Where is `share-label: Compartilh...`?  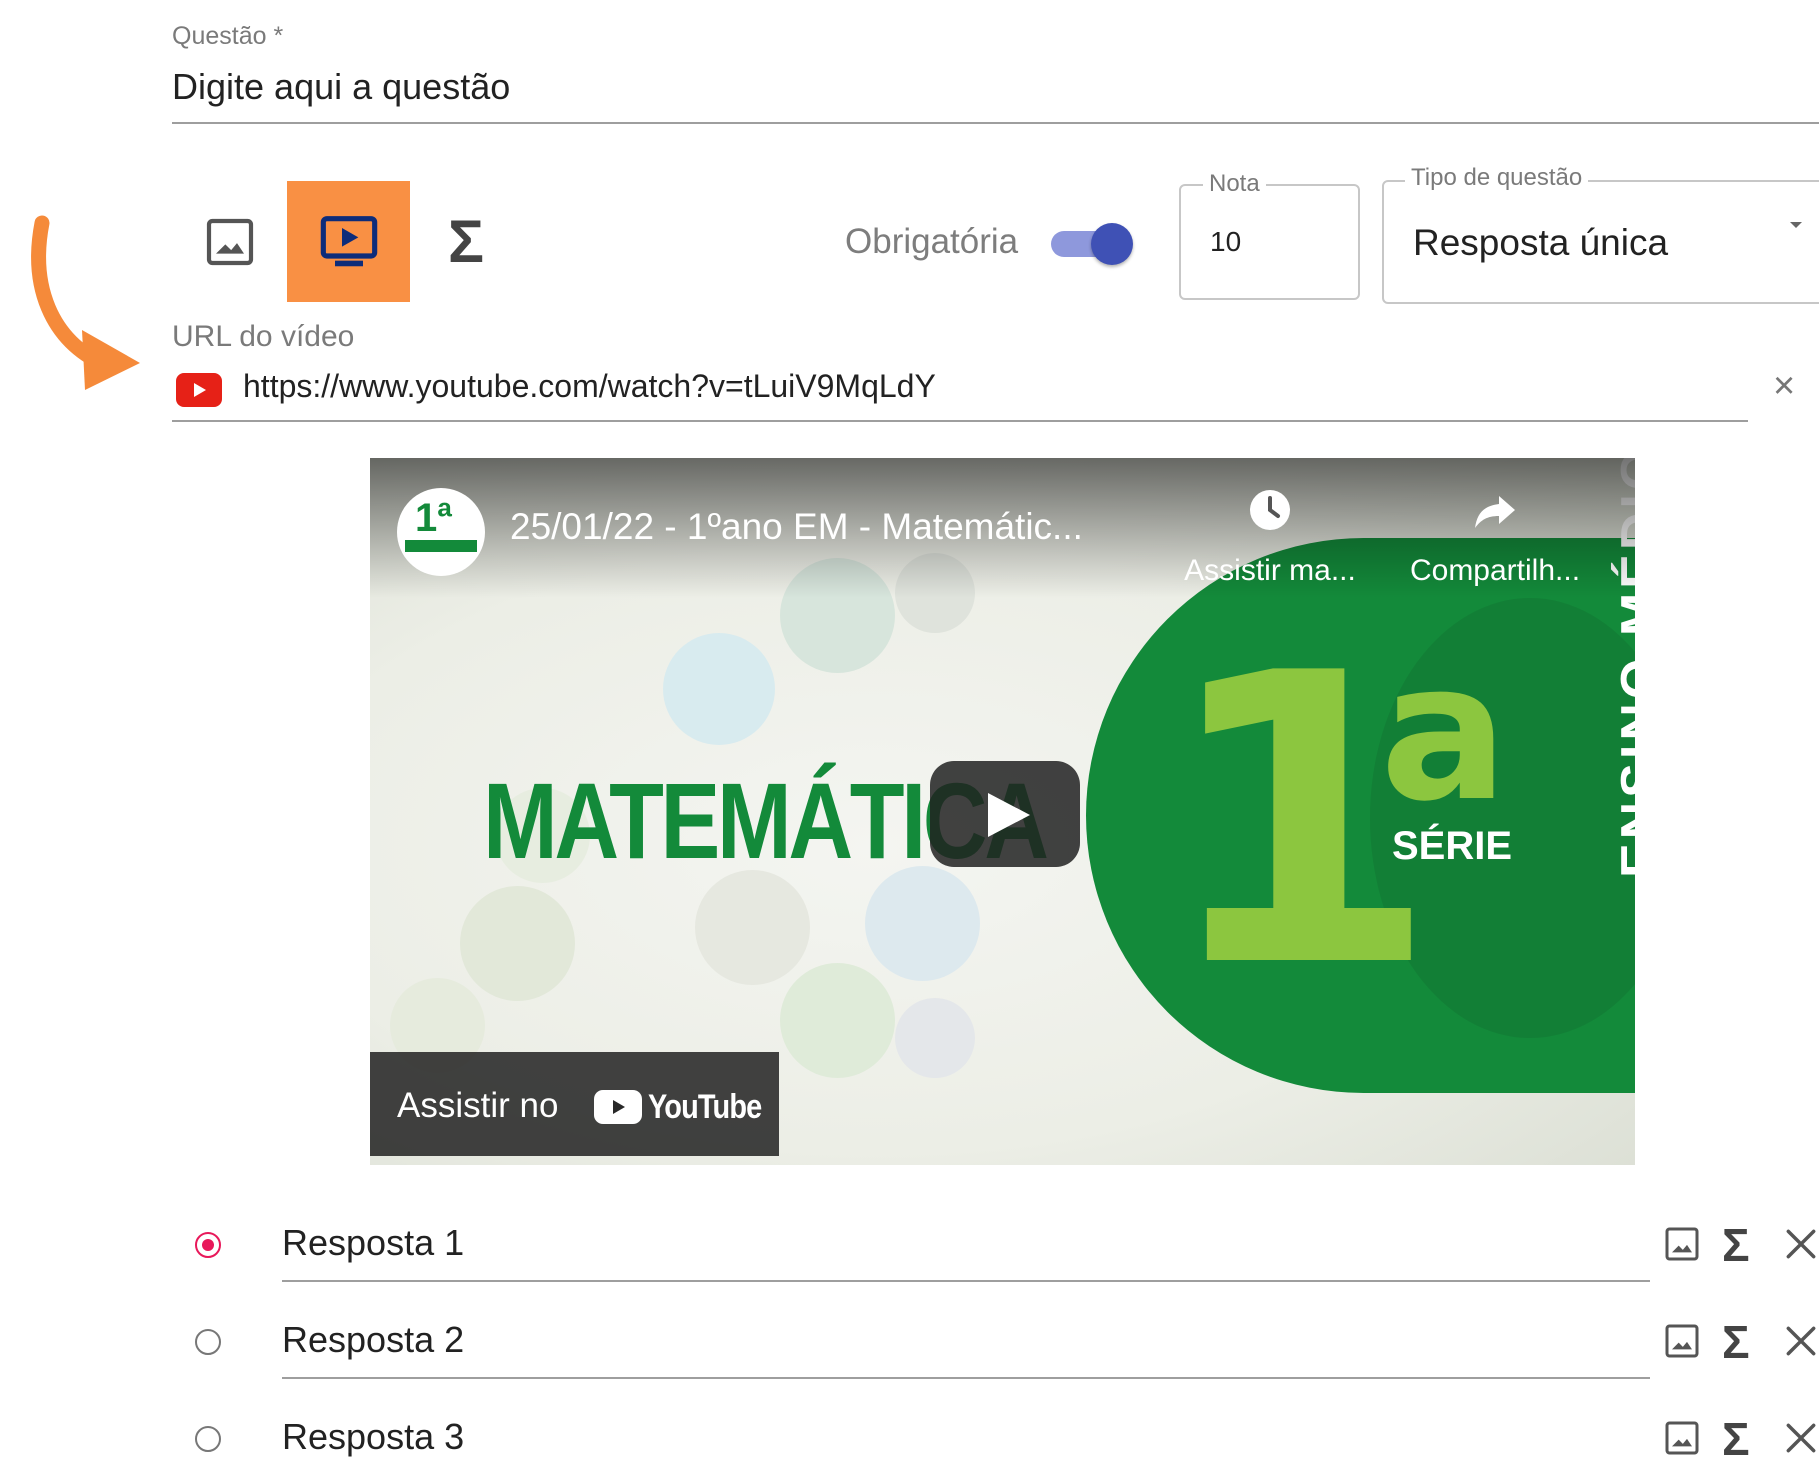
share-label: Compartilh... is located at coordinates (1495, 570).